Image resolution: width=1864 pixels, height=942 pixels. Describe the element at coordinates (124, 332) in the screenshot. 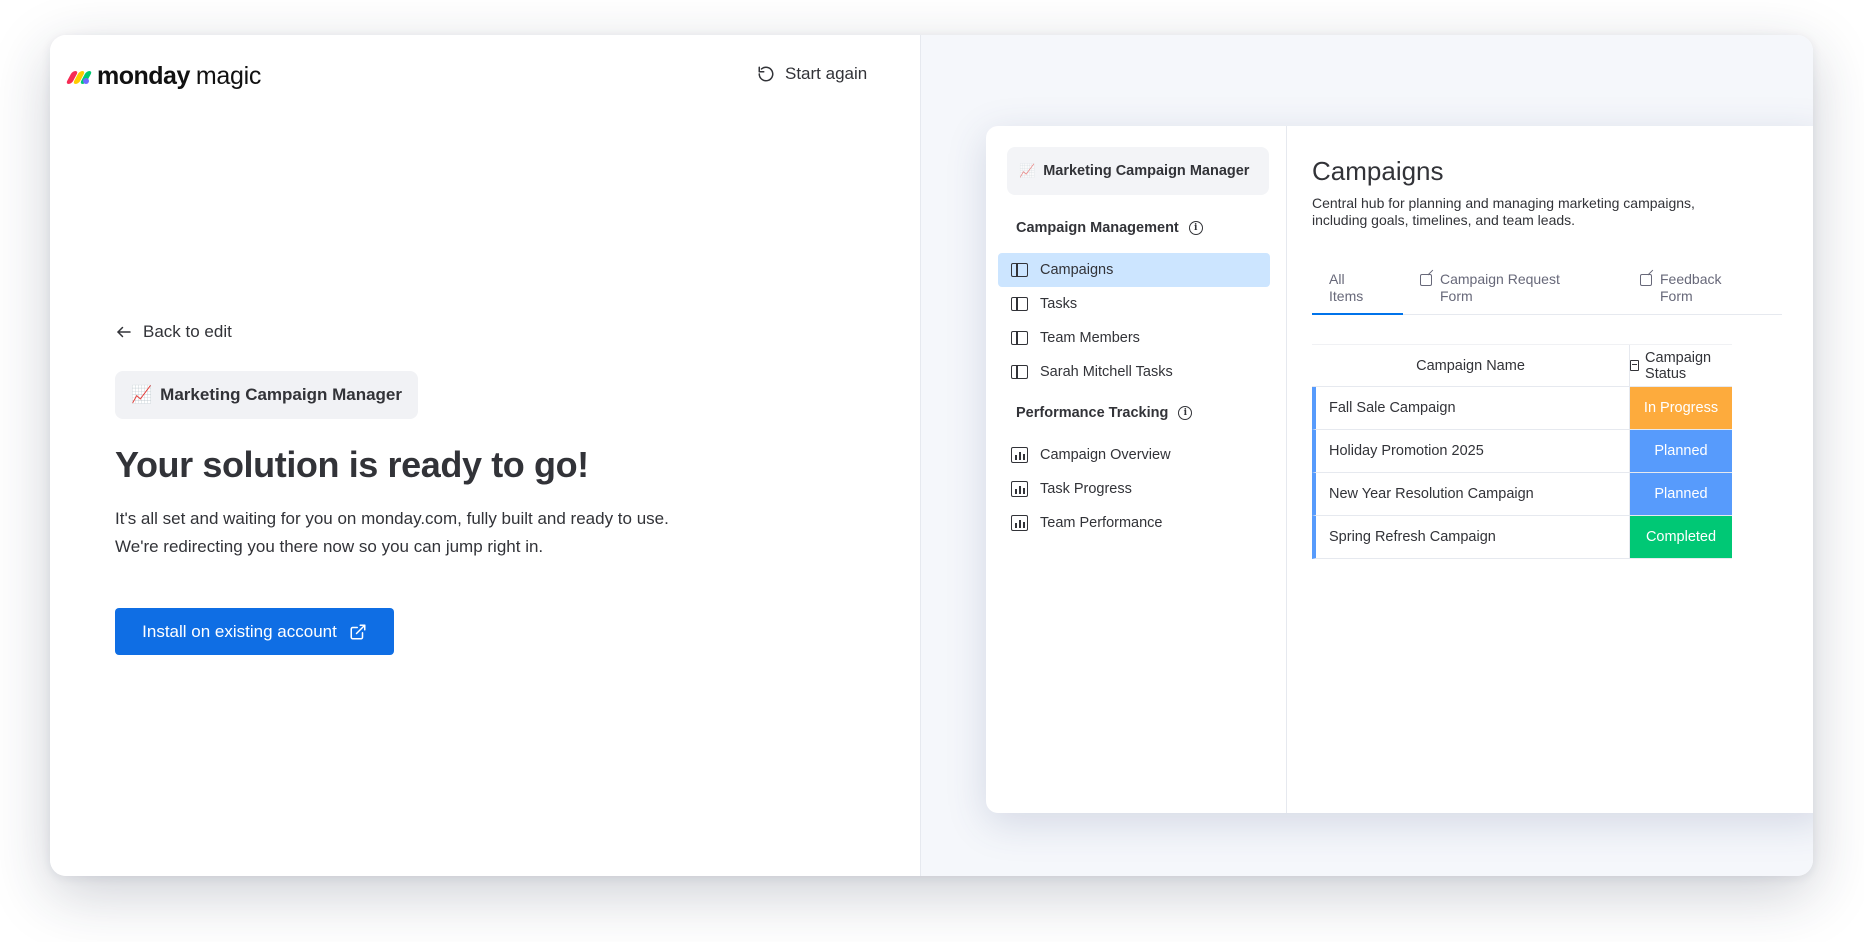

I see `arrow-left-icon` at that location.